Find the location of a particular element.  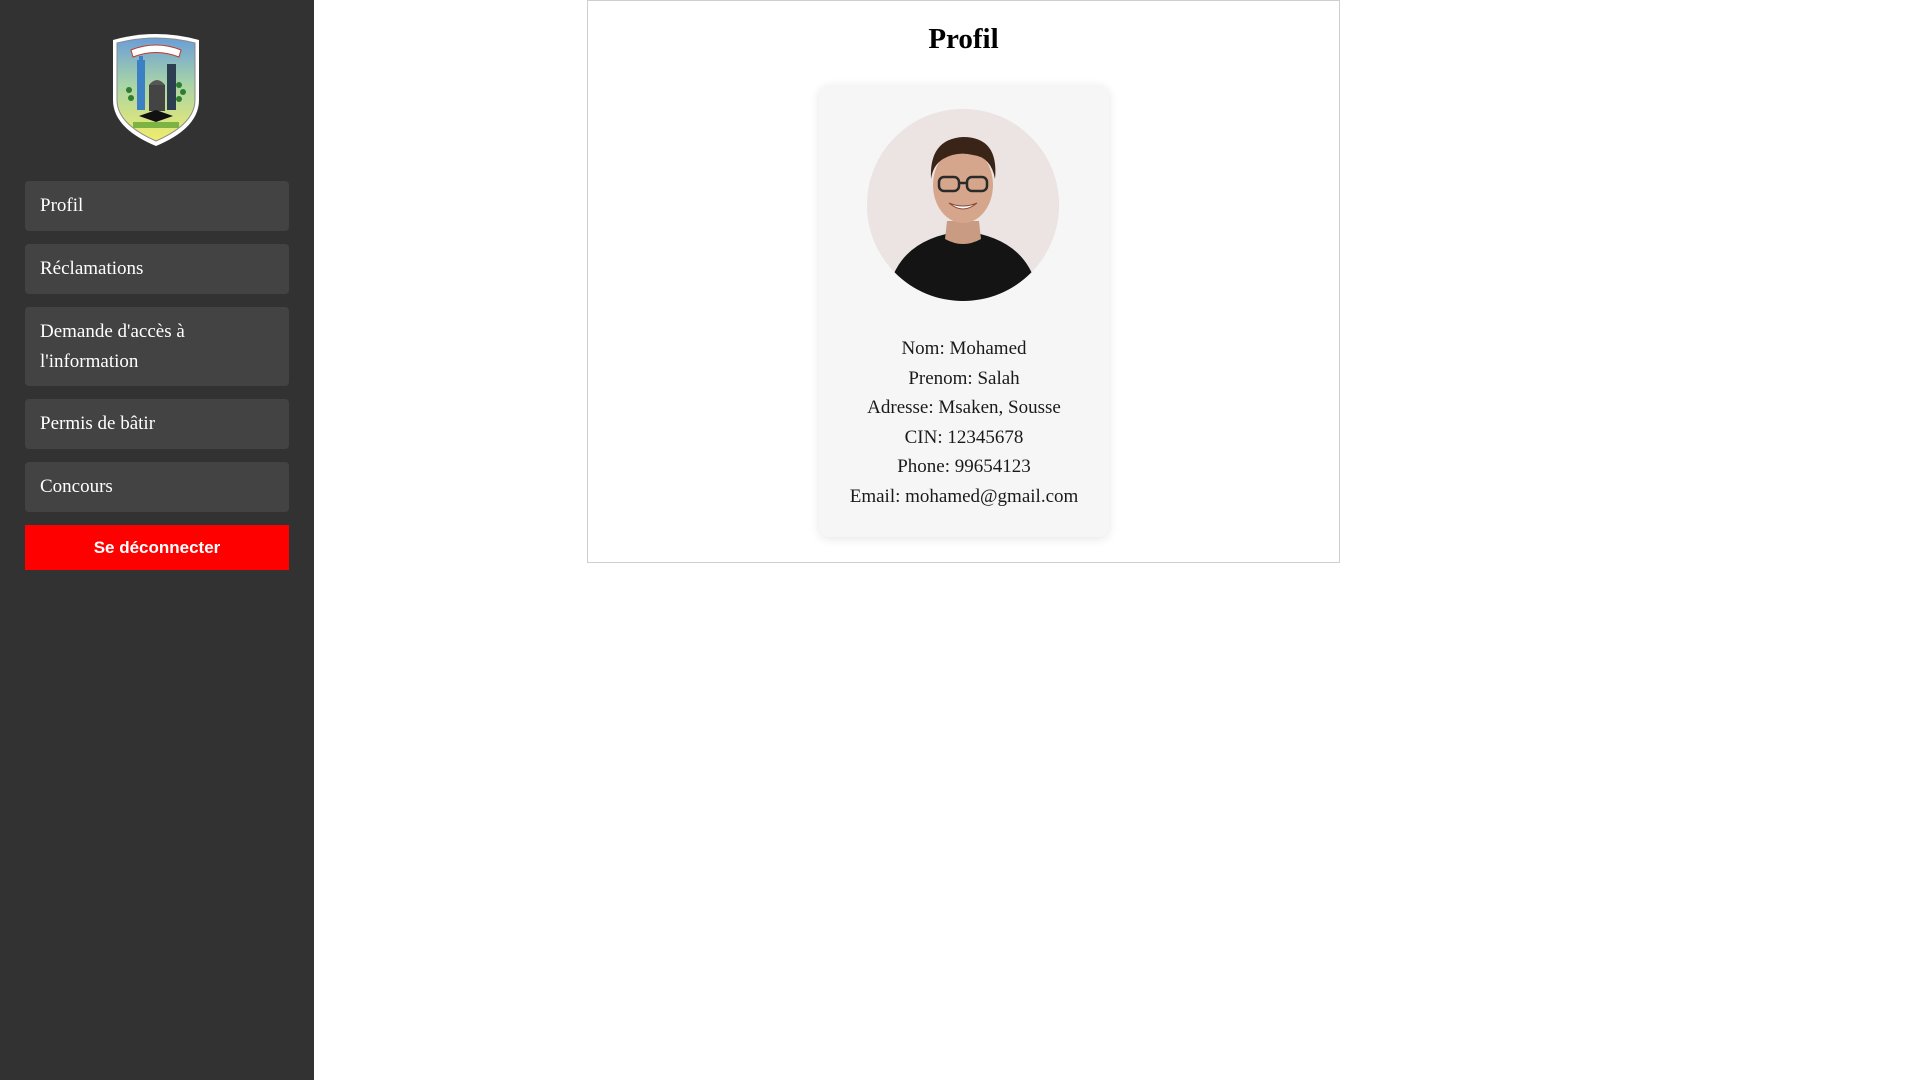

logout-button: Se déconnecter is located at coordinates (157, 547).